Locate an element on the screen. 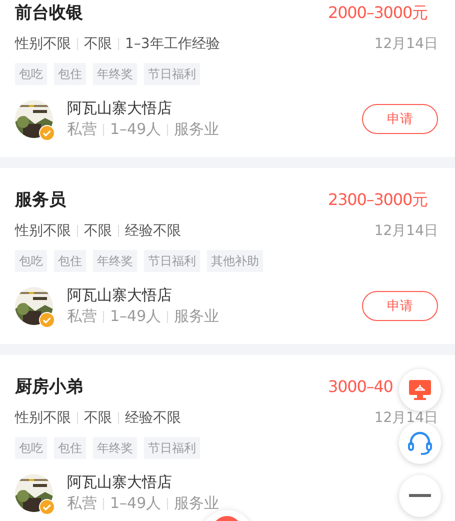 Image resolution: width=455 pixels, height=521 pixels. salary: 3000–40 is located at coordinates (360, 387).